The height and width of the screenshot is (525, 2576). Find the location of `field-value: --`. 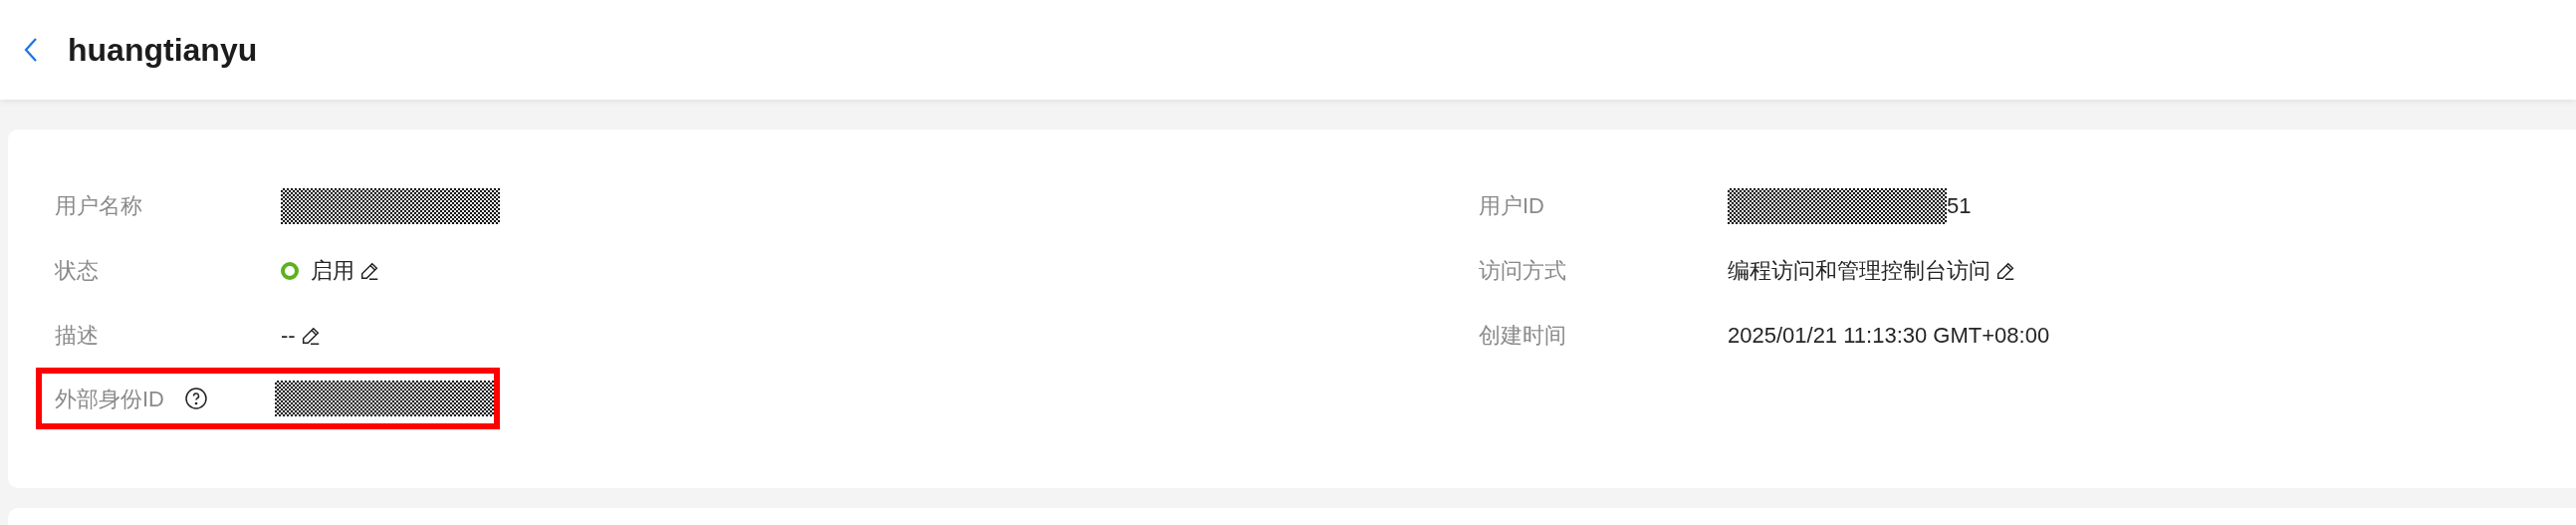

field-value: -- is located at coordinates (288, 336).